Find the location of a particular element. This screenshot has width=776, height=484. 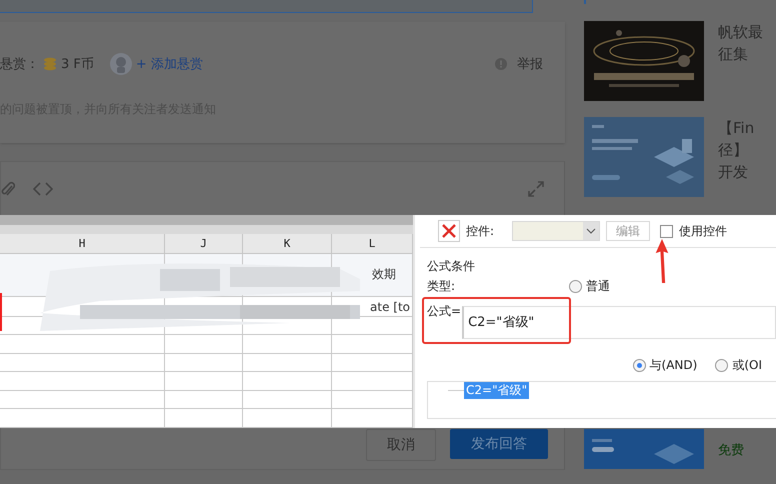

column-header: K is located at coordinates (287, 244).